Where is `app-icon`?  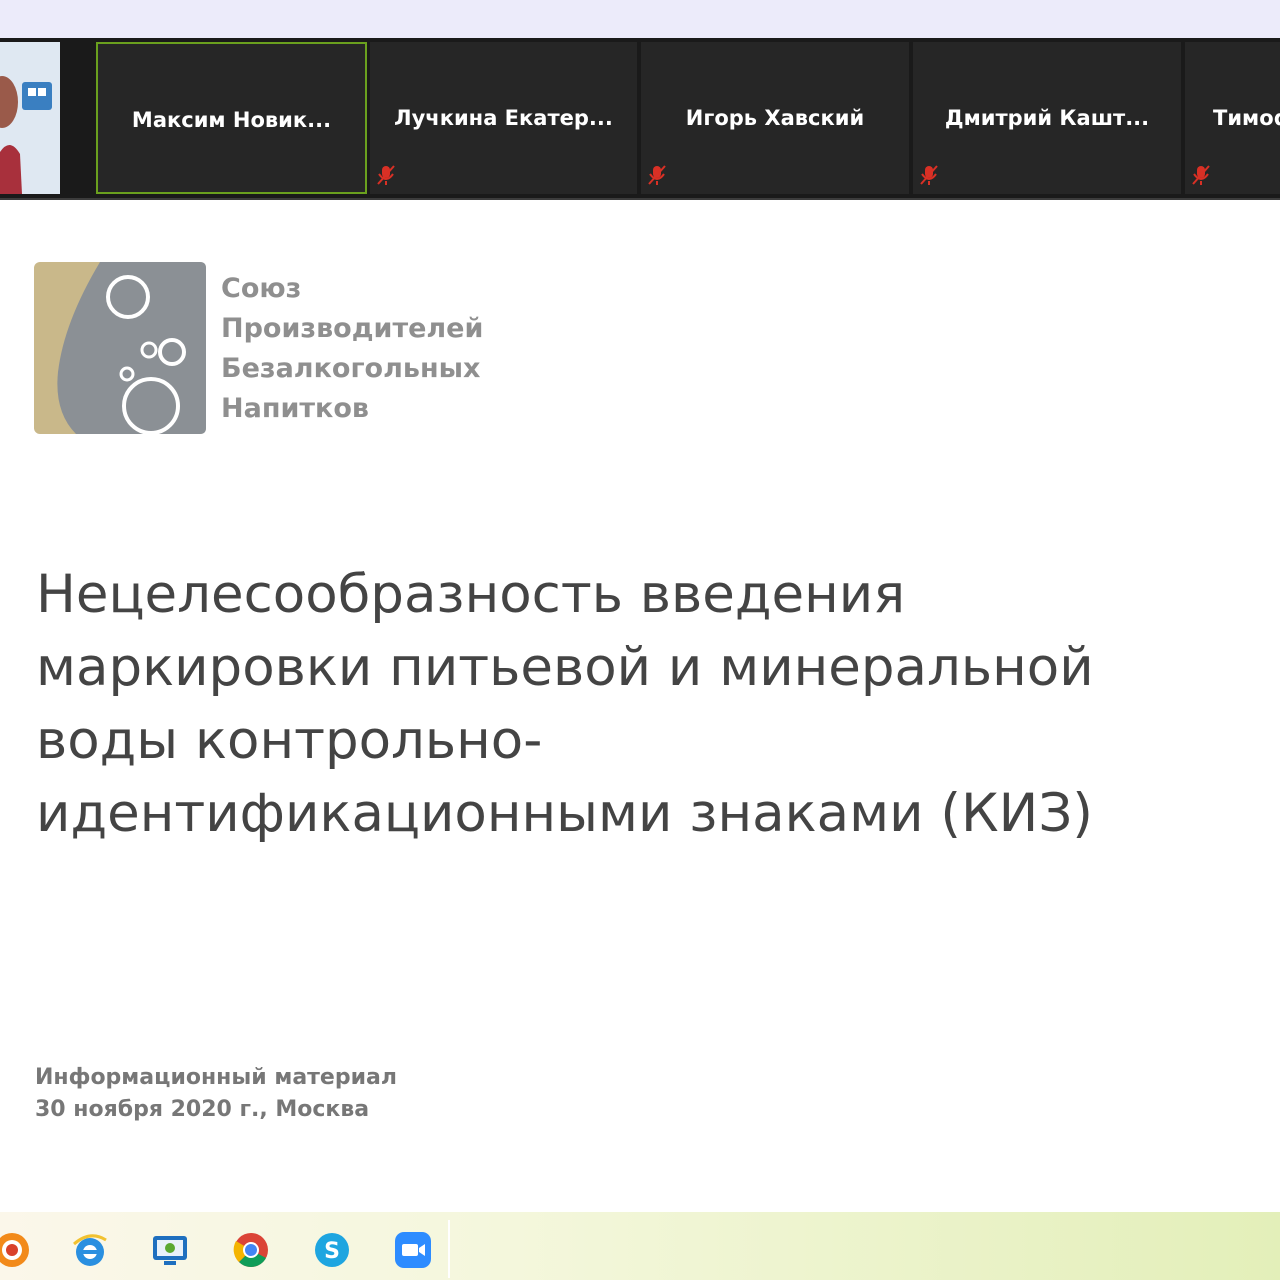
app-icon is located at coordinates (16, 1250).